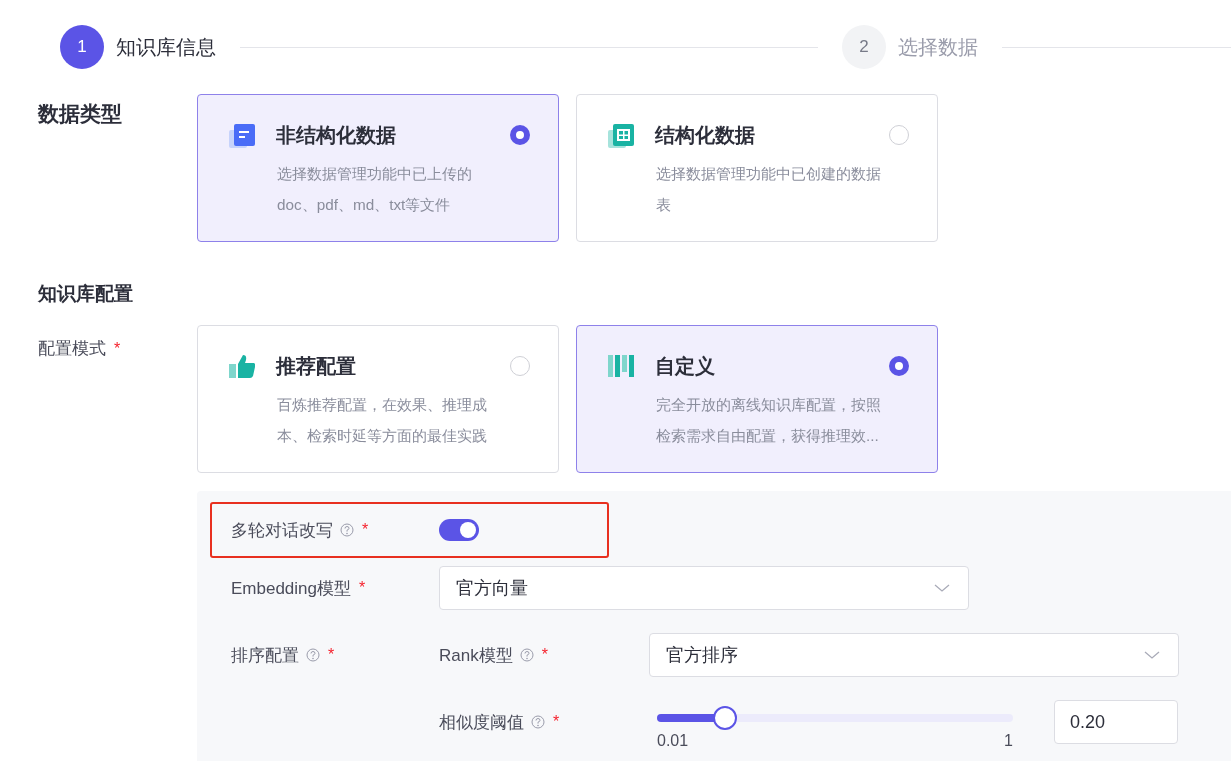 The width and height of the screenshot is (1231, 761). I want to click on section-title: 数据类型, so click(80, 114).